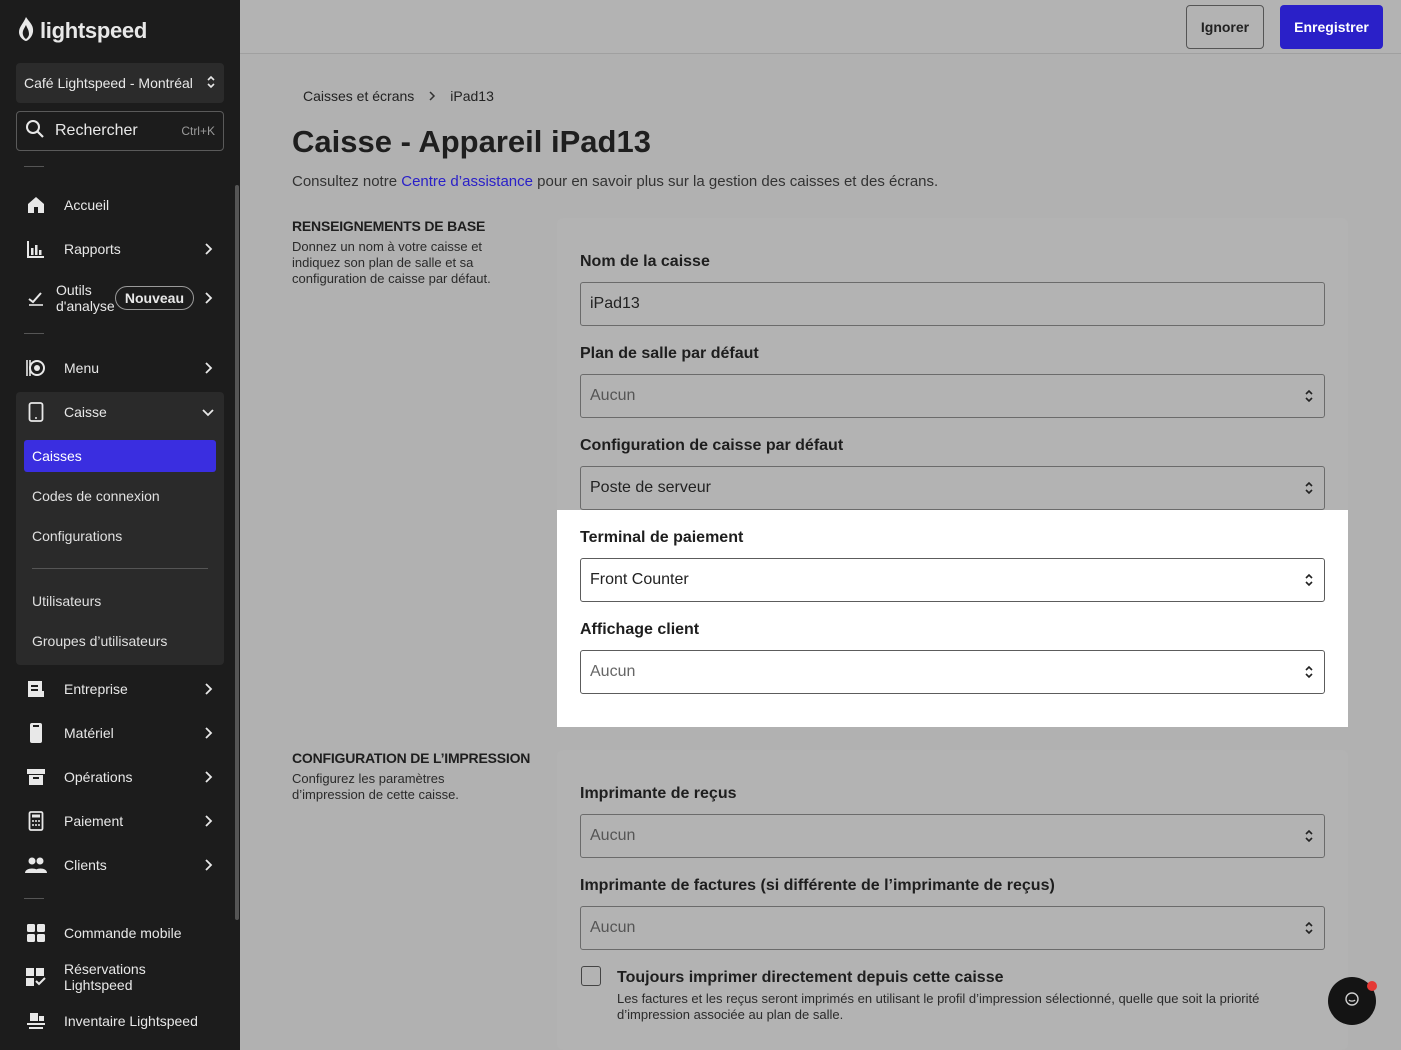 This screenshot has height=1050, width=1401. I want to click on device-icon, so click(36, 733).